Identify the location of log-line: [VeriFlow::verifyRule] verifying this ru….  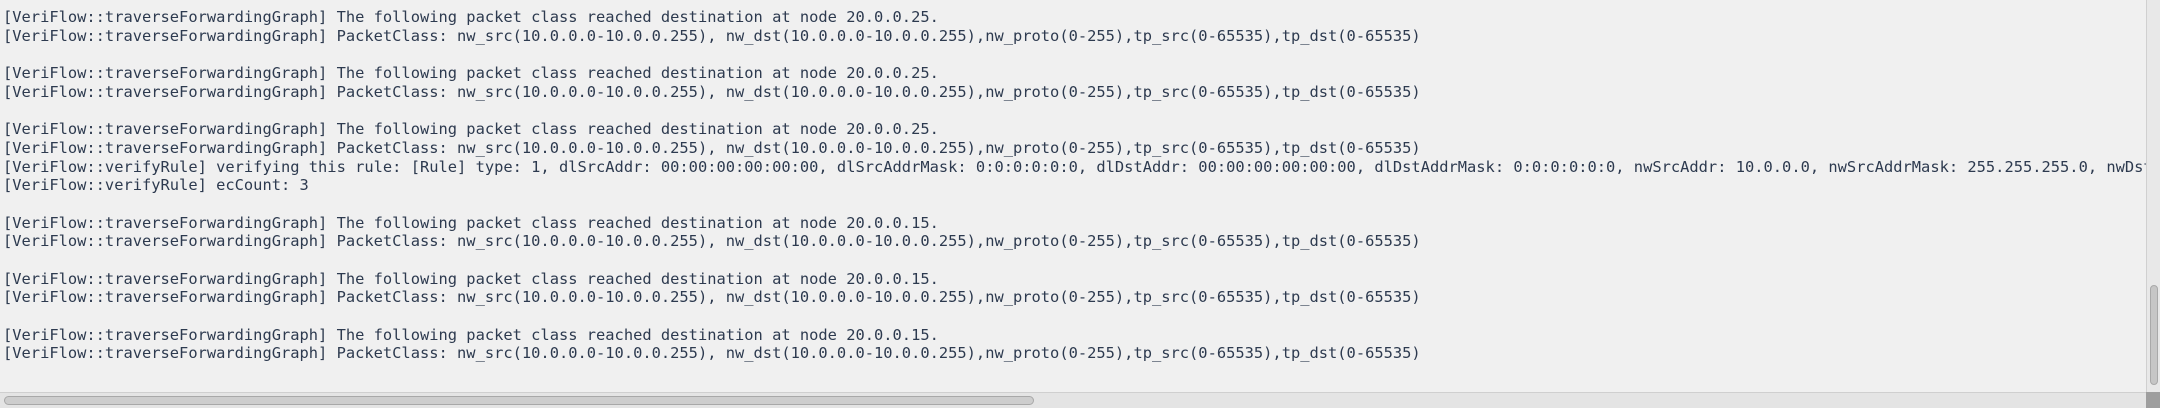
(1075, 166).